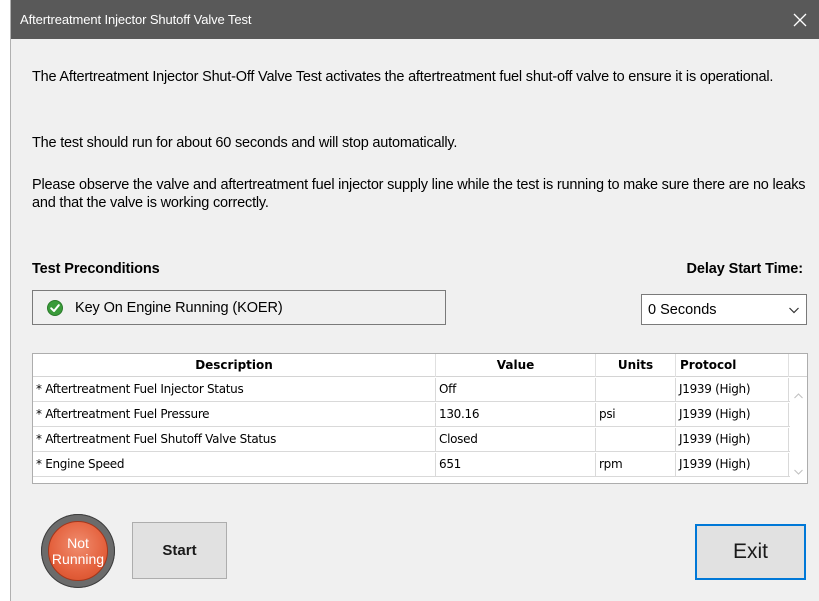  Describe the element at coordinates (234, 465) in the screenshot. I see `cell-description: * Engine Speed` at that location.